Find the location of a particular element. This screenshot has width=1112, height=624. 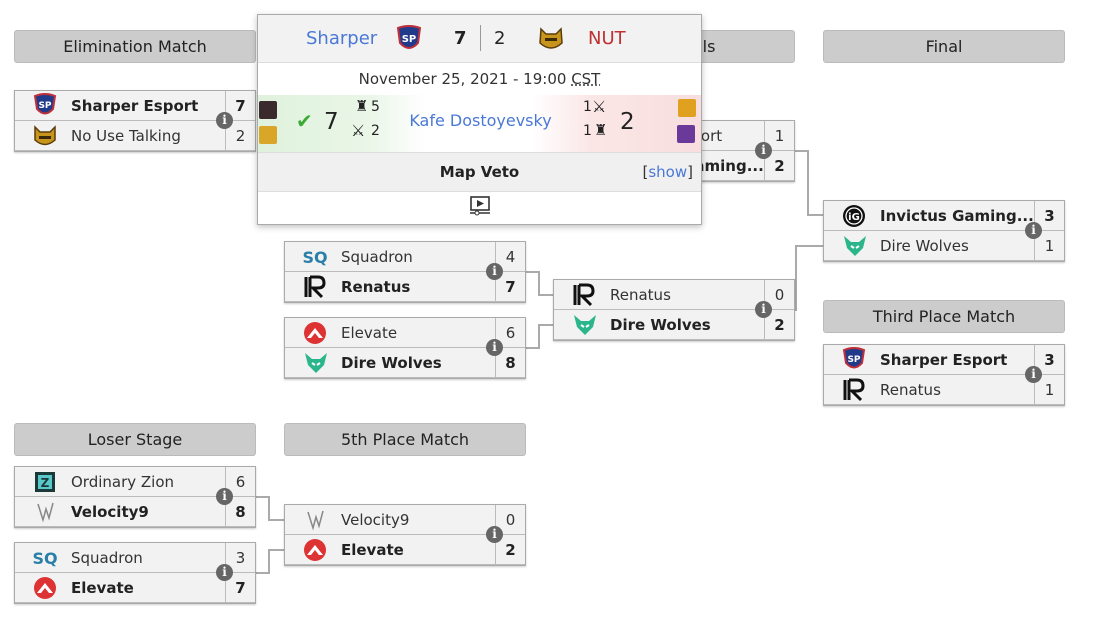

header-final: Final is located at coordinates (944, 46).